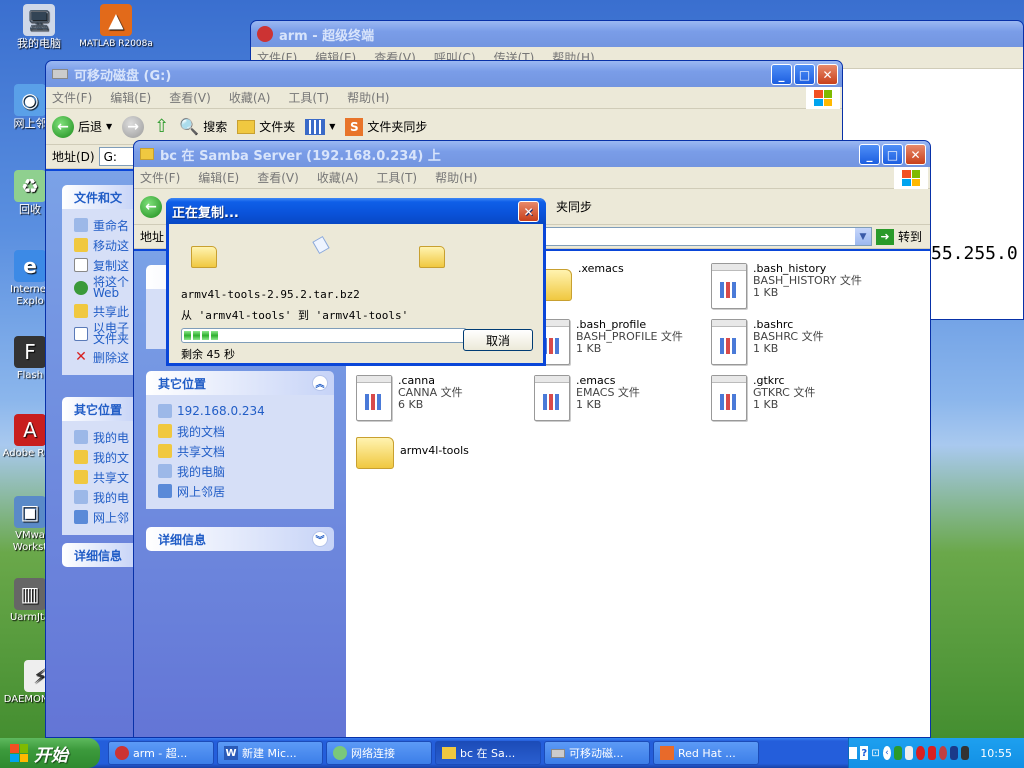 Image resolution: width=1024 pixels, height=768 pixels. What do you see at coordinates (116, 20) in the screenshot?
I see `matlab-icon: ▲` at bounding box center [116, 20].